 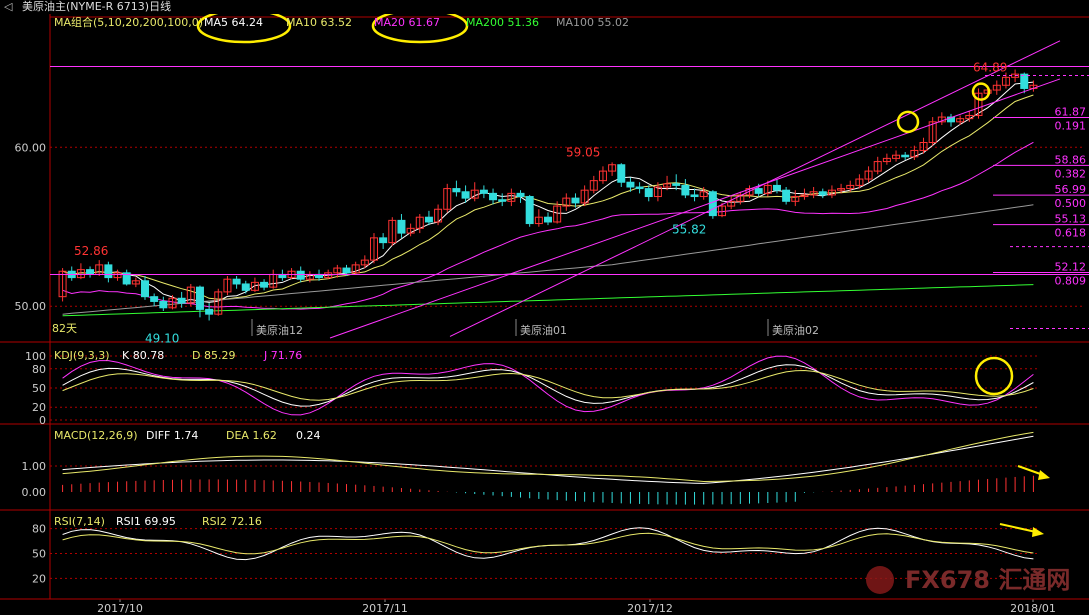 What do you see at coordinates (143, 355) in the screenshot?
I see `kdj-legend-item: K 80.78` at bounding box center [143, 355].